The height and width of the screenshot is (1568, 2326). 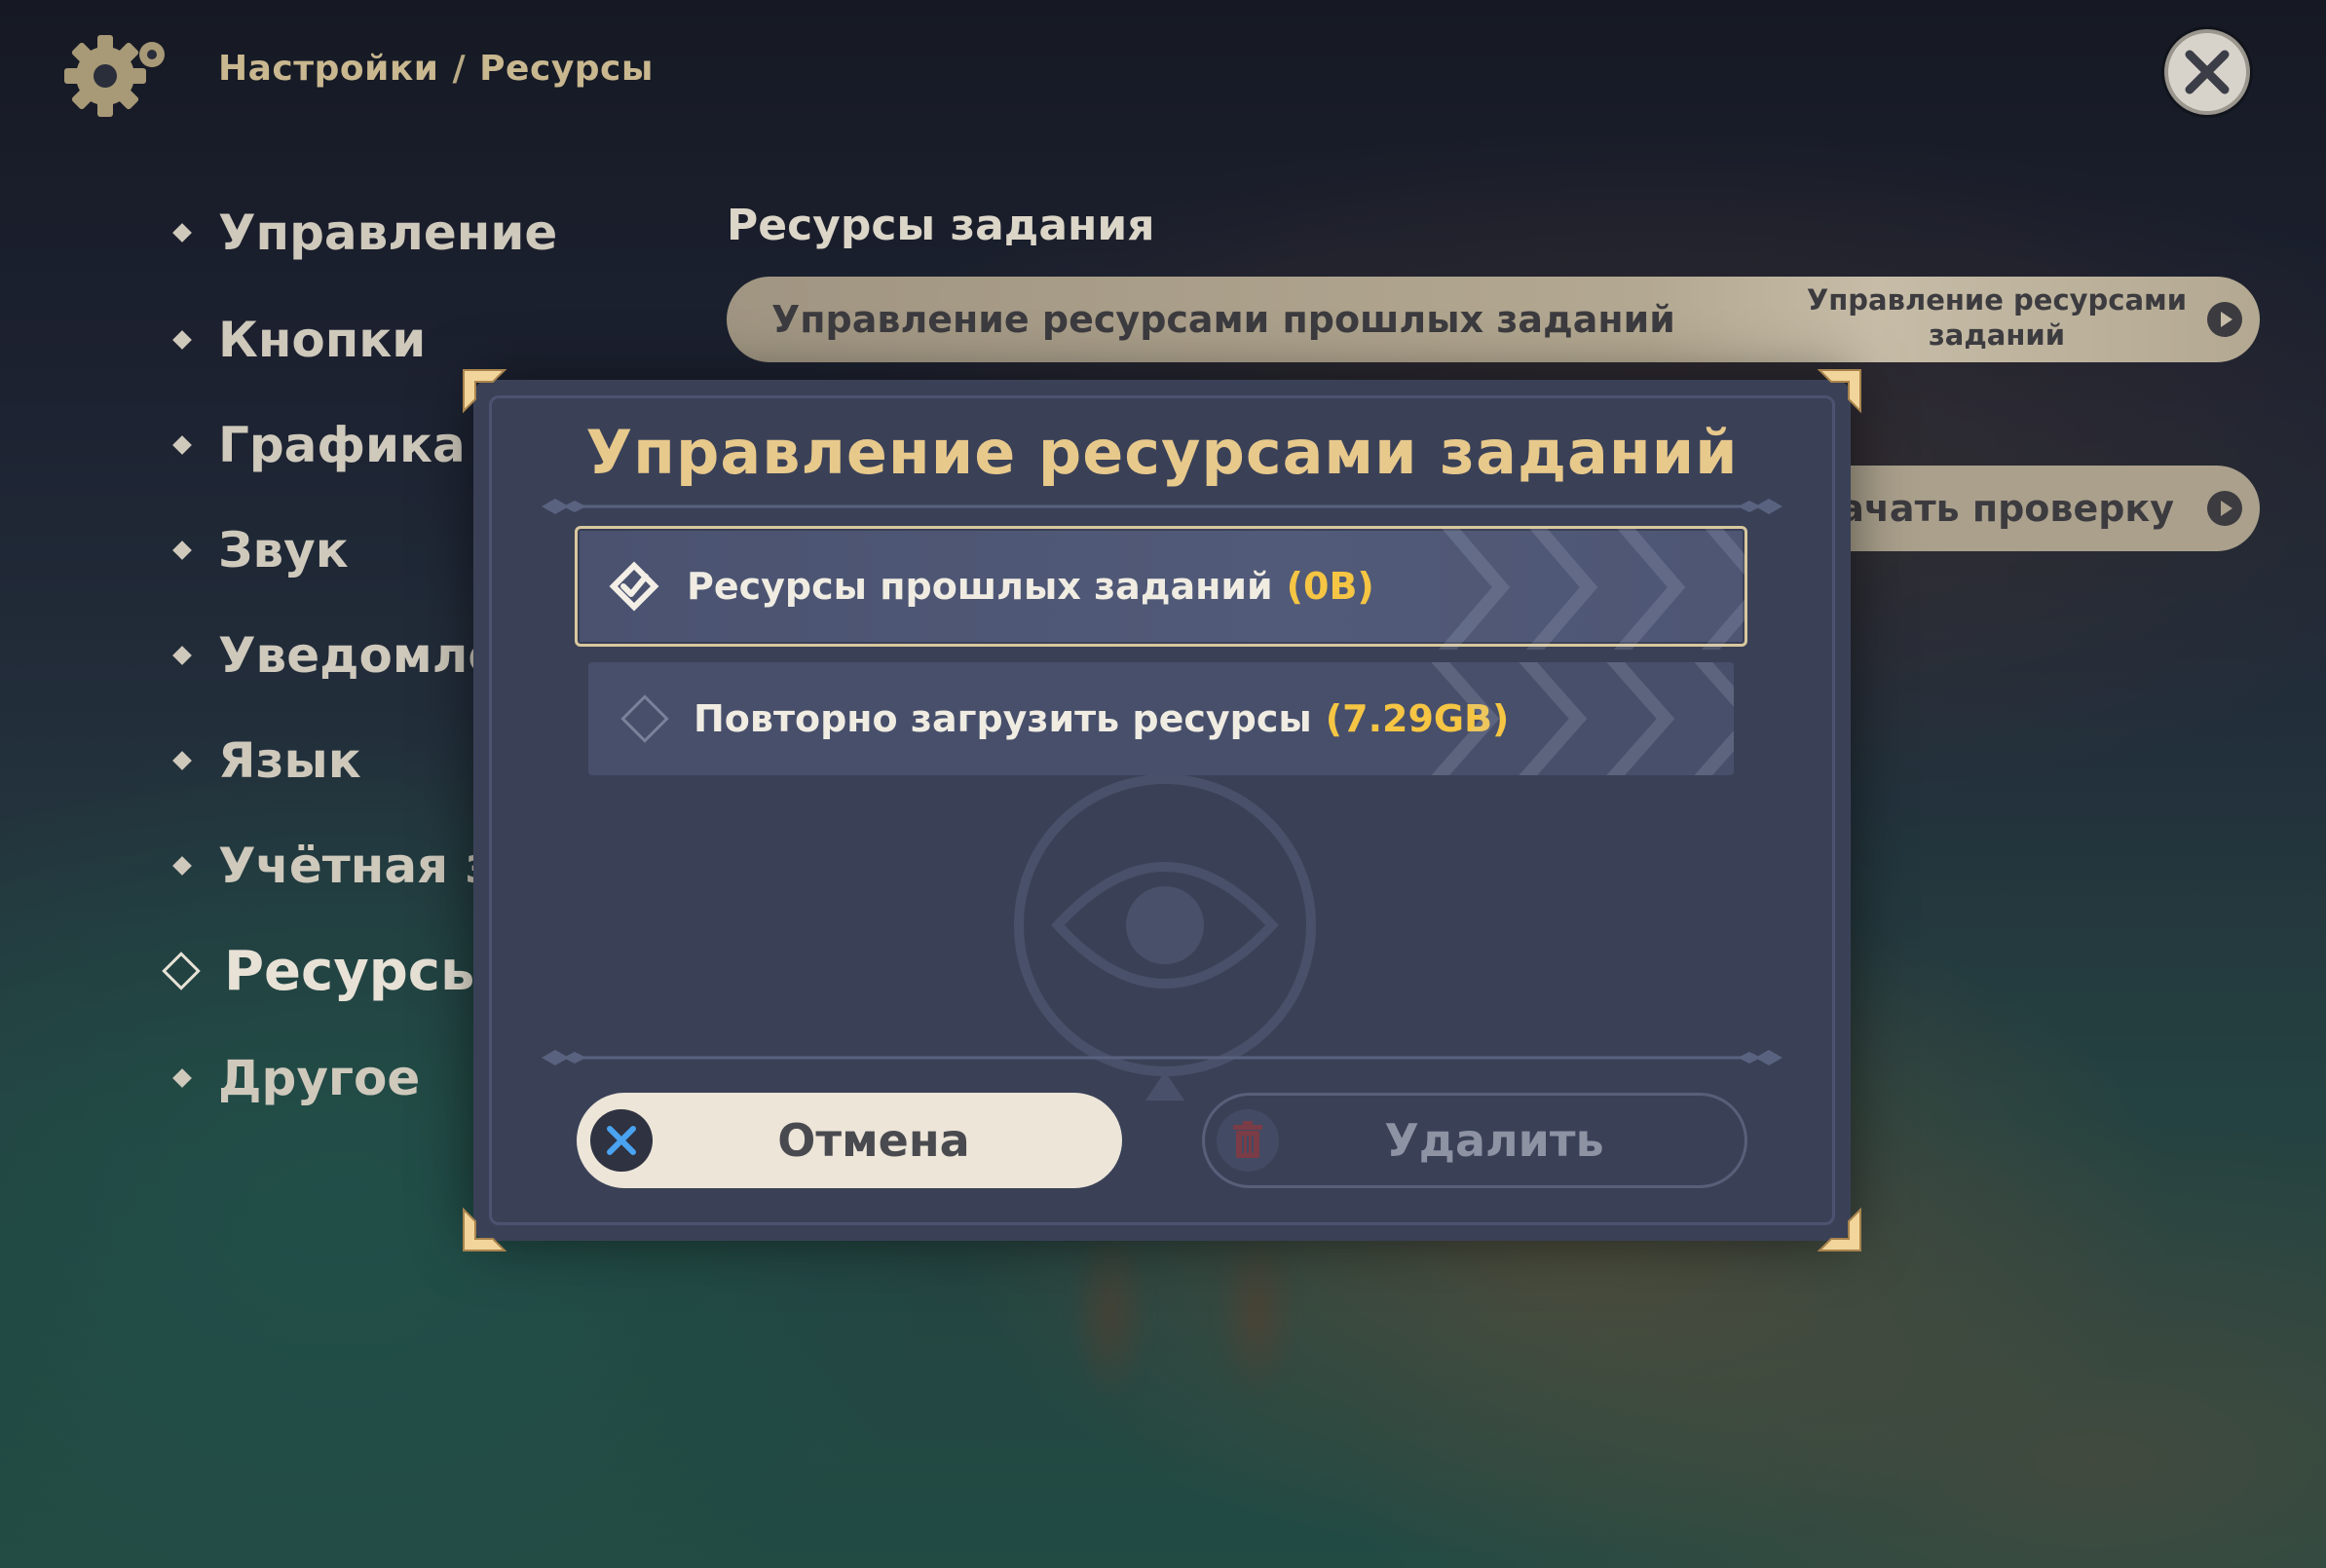 I want to click on delete-label: Удалить, so click(x=1494, y=1140).